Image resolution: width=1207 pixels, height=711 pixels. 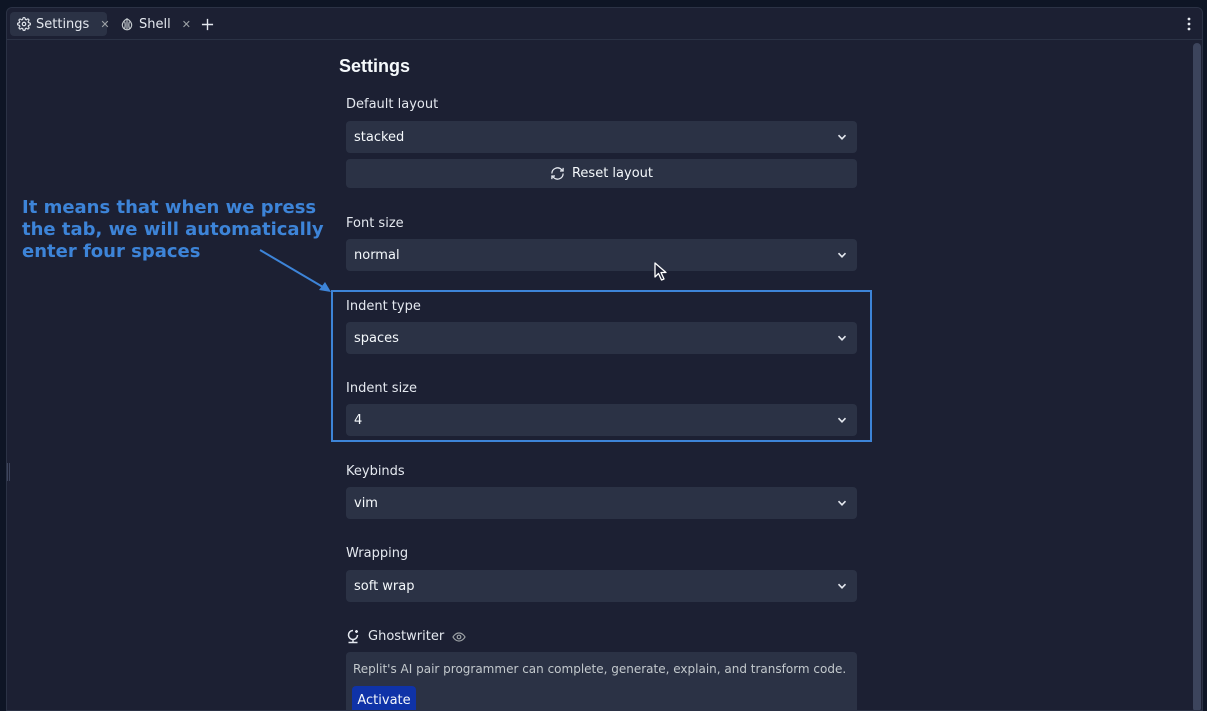 I want to click on wrapping-select: soft wrap, so click(x=601, y=586).